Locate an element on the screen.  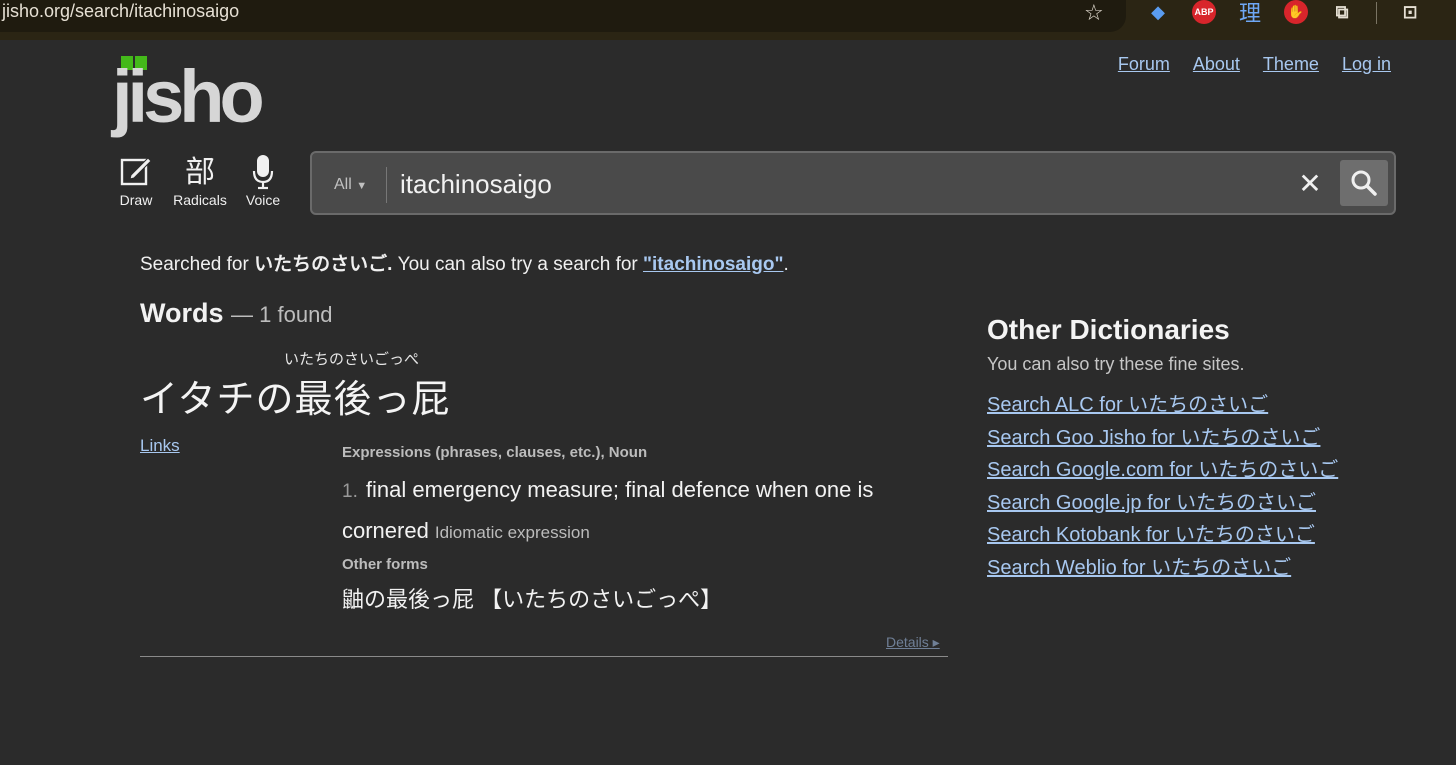
nav-about-link: About is located at coordinates (1216, 64).